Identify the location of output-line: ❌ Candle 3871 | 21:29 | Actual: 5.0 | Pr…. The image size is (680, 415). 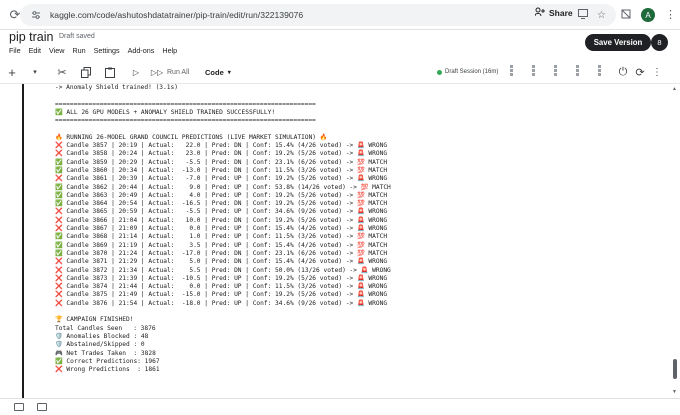
(221, 262).